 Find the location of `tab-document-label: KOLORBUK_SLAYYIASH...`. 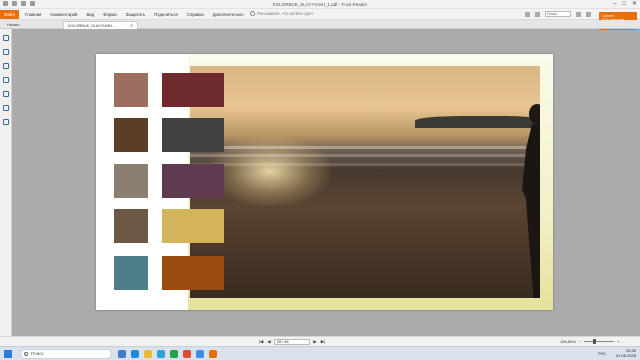

tab-document-label: KOLORBUK_SLAYYIASH... is located at coordinates (92, 26).